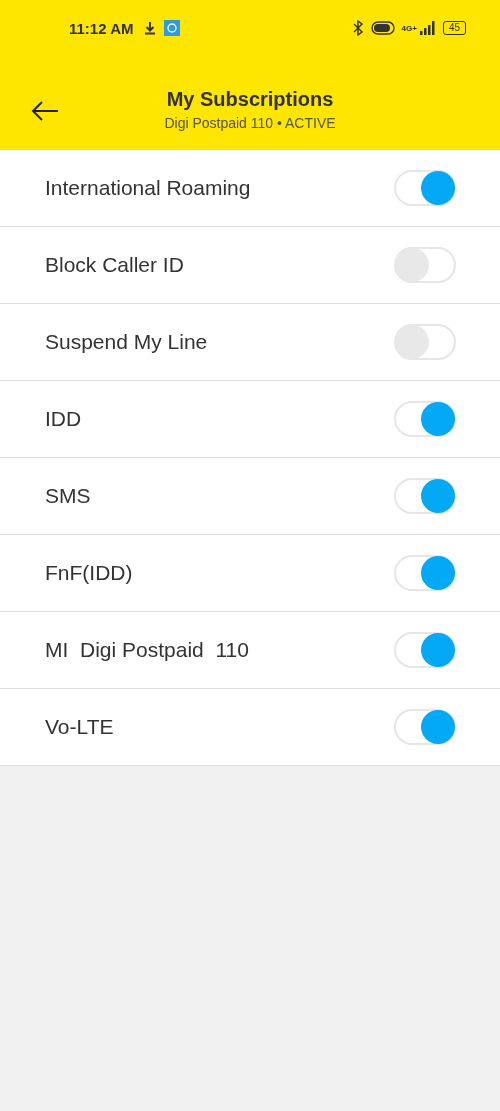 Image resolution: width=500 pixels, height=1111 pixels. Describe the element at coordinates (148, 188) in the screenshot. I see `subscription-label: International Roaming` at that location.